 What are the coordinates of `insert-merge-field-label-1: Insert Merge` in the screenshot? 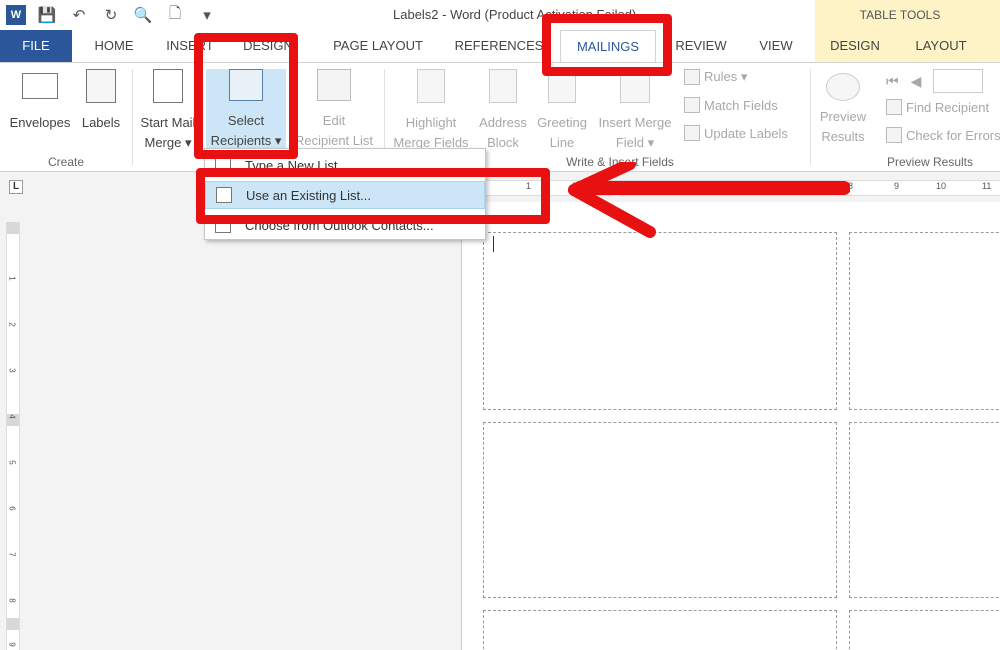 It's located at (635, 122).